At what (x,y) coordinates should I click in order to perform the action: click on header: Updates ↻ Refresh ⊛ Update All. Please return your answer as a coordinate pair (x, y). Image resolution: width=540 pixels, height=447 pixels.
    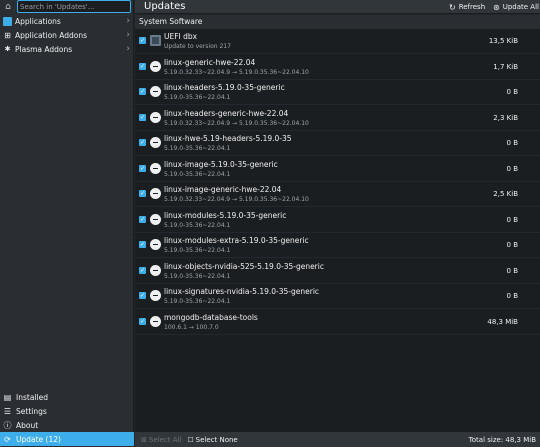
    Looking at the image, I should click on (337, 7).